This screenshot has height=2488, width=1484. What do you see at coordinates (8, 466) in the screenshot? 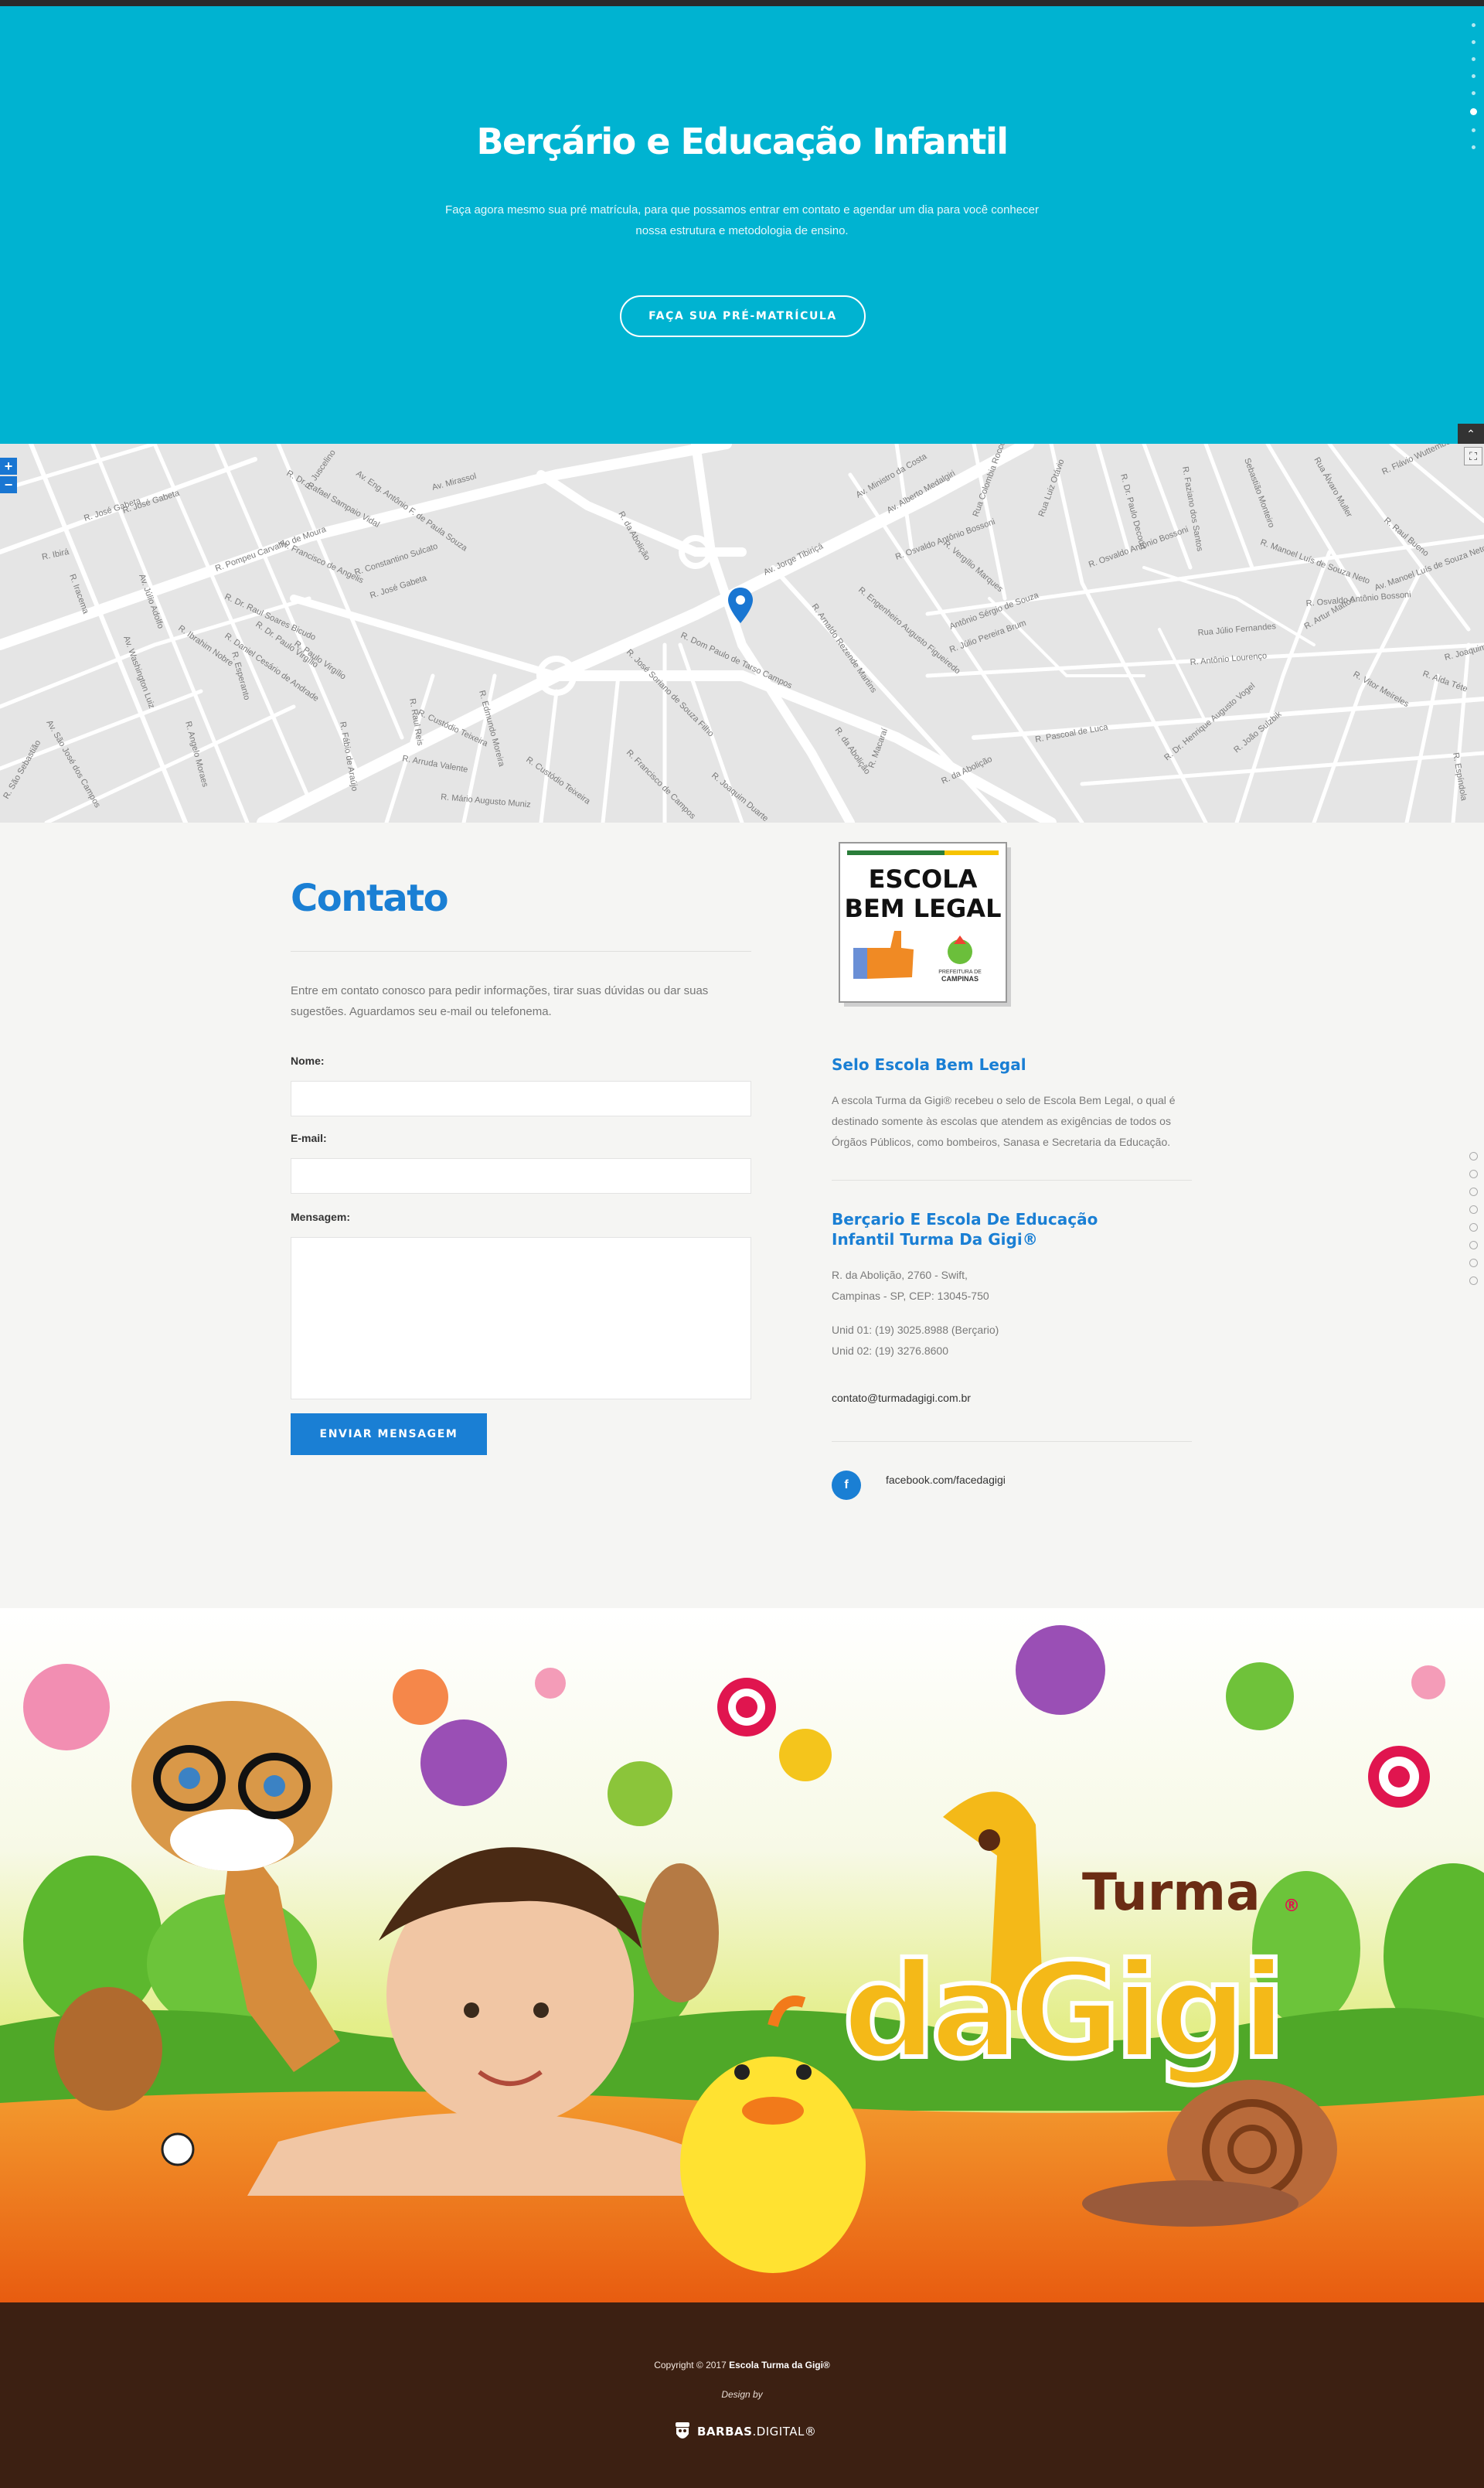
I see `map-zoom-in-button: +` at bounding box center [8, 466].